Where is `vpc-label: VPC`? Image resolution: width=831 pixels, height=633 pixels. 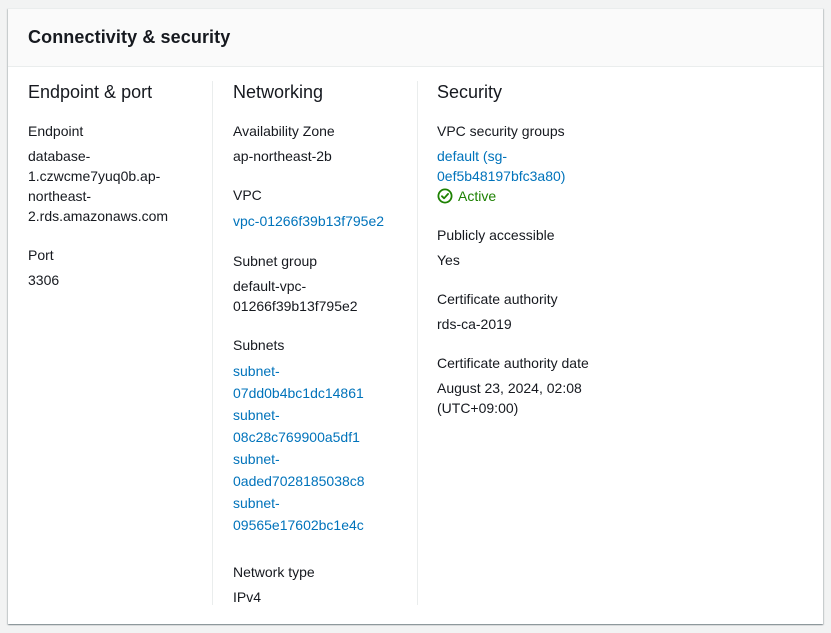 vpc-label: VPC is located at coordinates (247, 195).